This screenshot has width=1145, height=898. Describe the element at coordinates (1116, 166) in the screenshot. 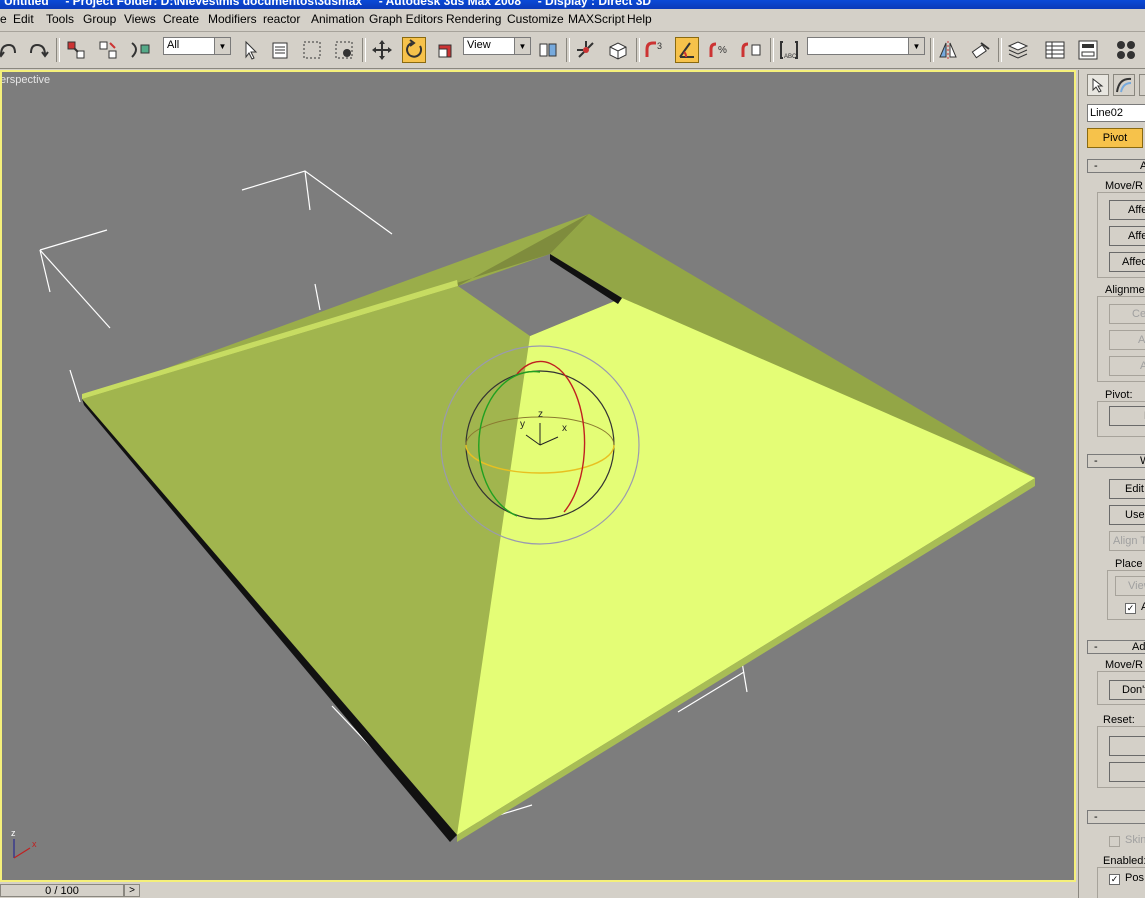

I see `rollout-adjust-pivot: - A` at that location.